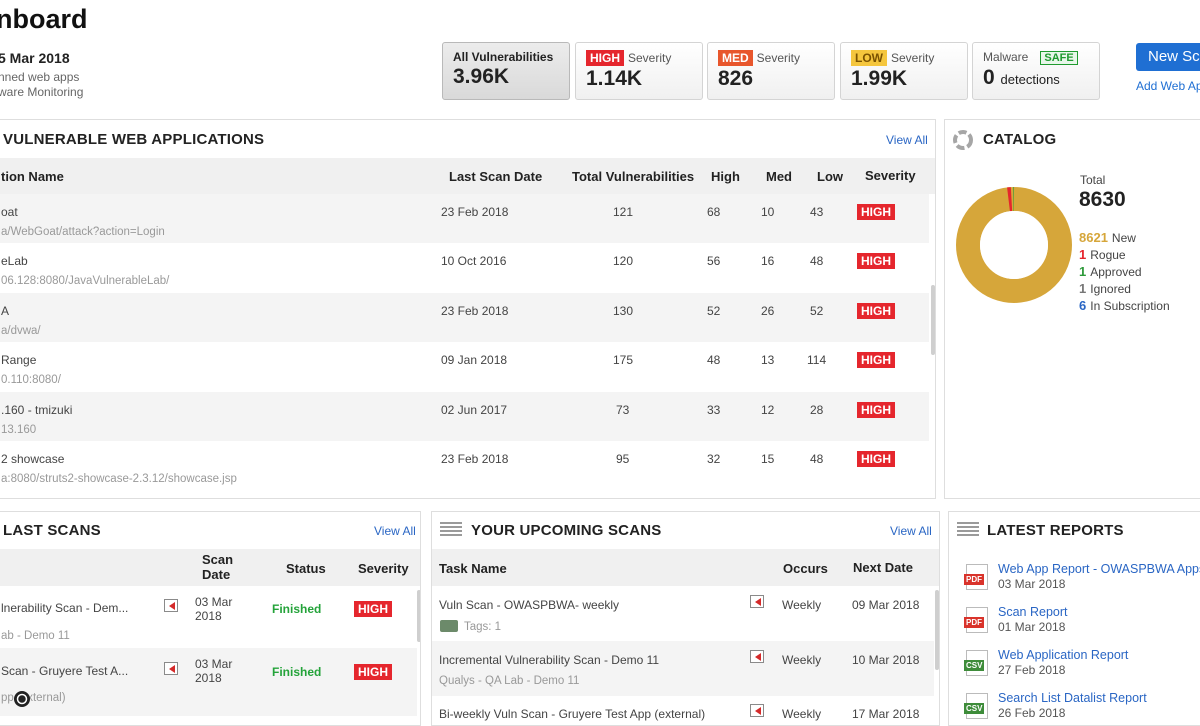  Describe the element at coordinates (1014, 245) in the screenshot. I see `catalog-donut-chart` at that location.